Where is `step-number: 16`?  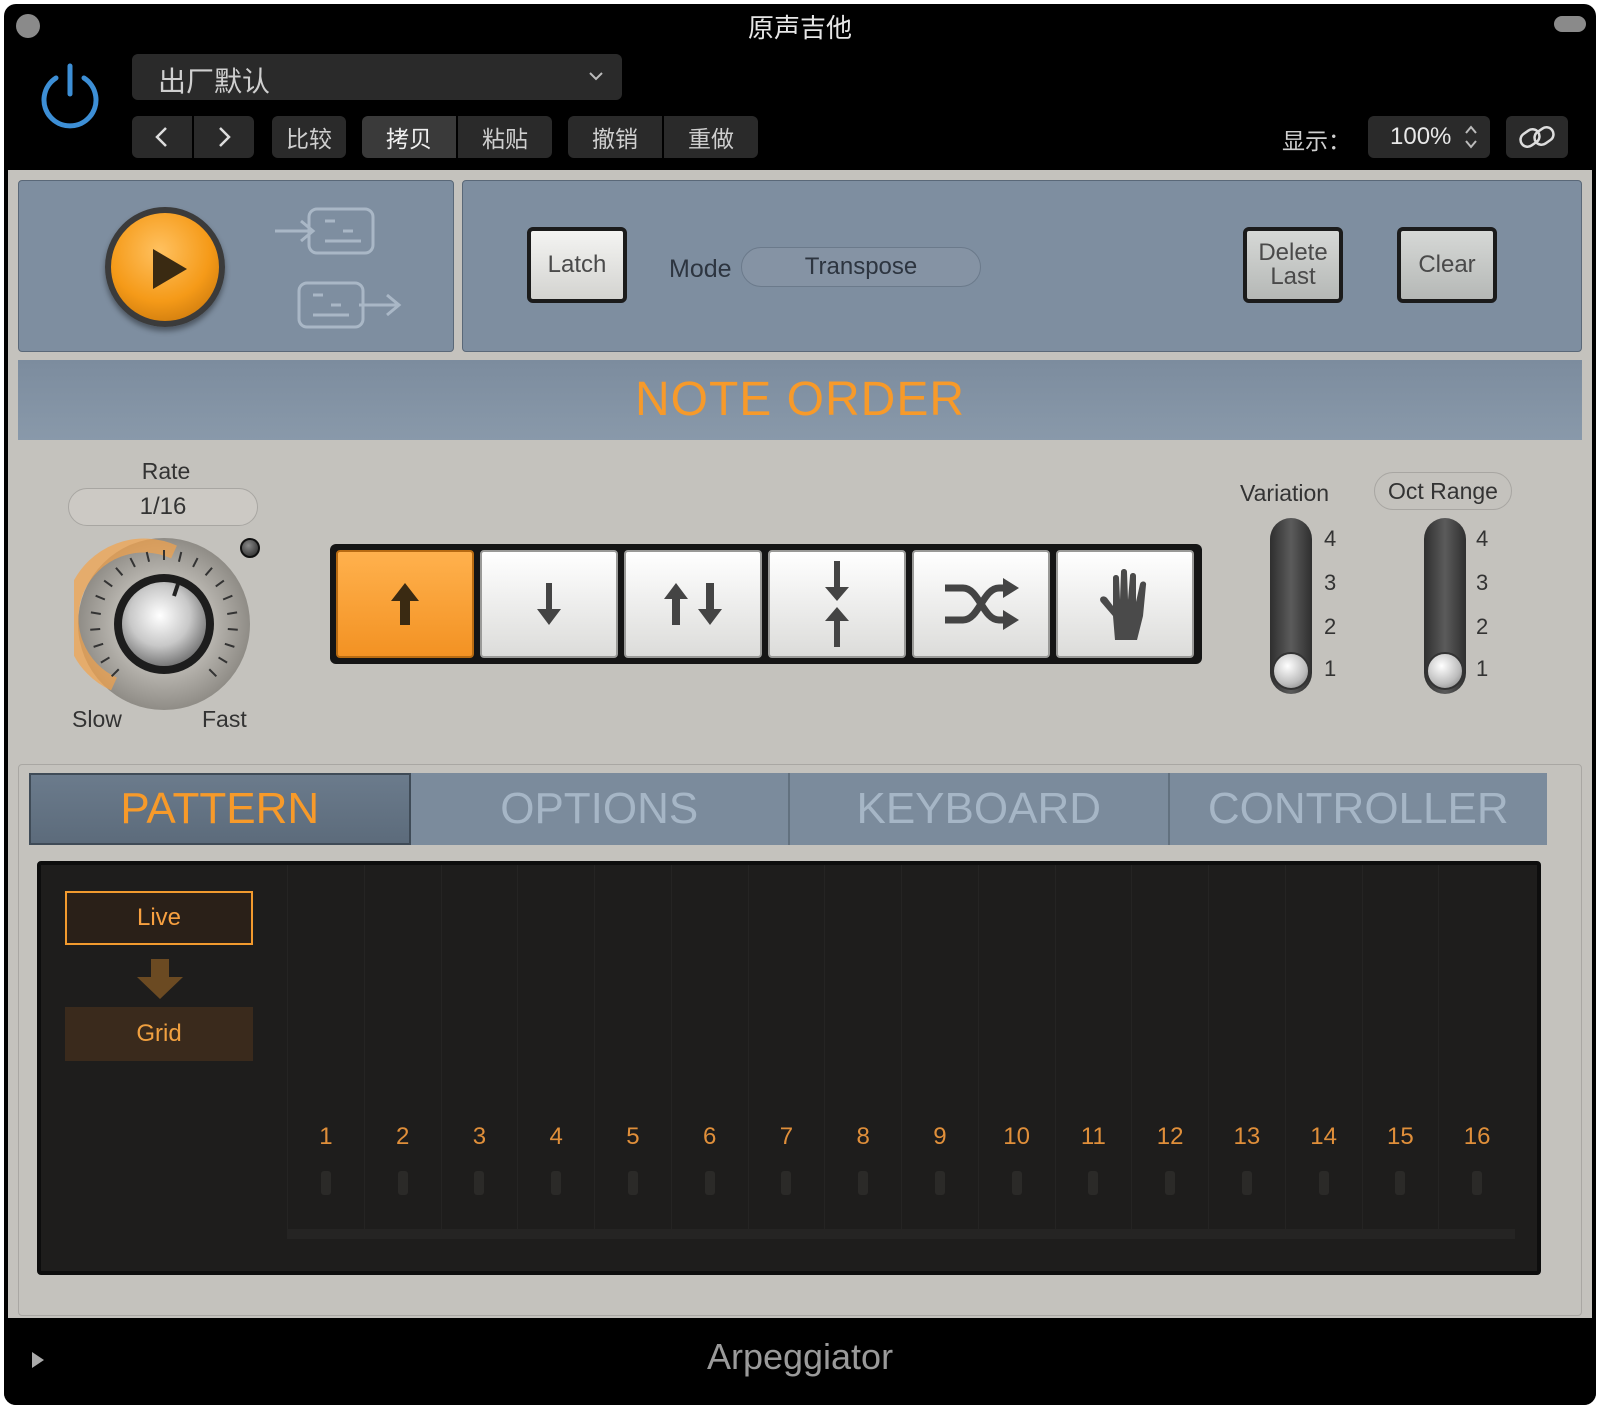 step-number: 16 is located at coordinates (1477, 1136).